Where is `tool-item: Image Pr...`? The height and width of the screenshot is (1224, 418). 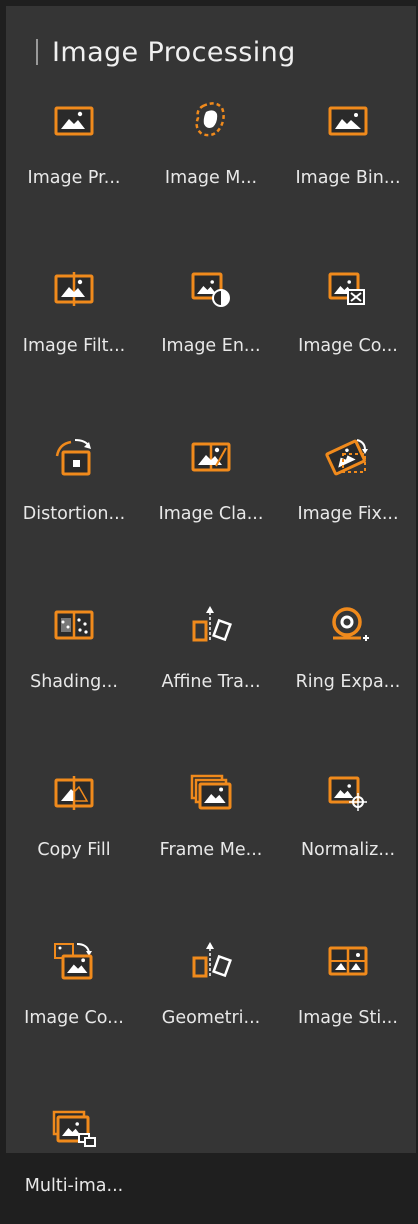 tool-item: Image Pr... is located at coordinates (74, 156).